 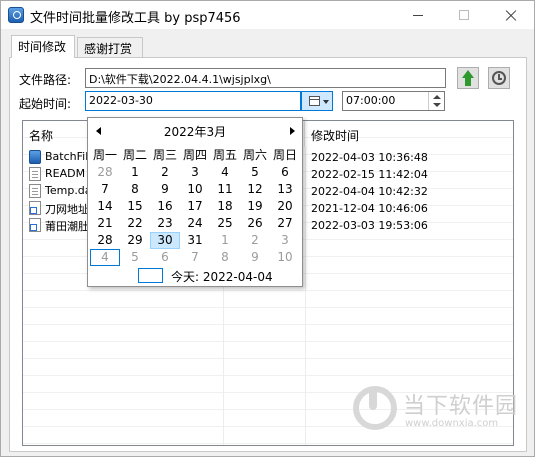 What do you see at coordinates (452, 423) in the screenshot?
I see `watermark-url: www.downxia.com` at bounding box center [452, 423].